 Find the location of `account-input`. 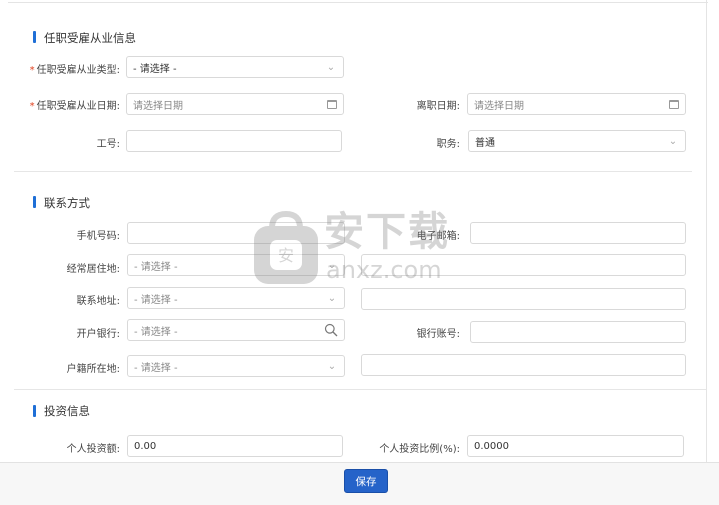

account-input is located at coordinates (578, 332).